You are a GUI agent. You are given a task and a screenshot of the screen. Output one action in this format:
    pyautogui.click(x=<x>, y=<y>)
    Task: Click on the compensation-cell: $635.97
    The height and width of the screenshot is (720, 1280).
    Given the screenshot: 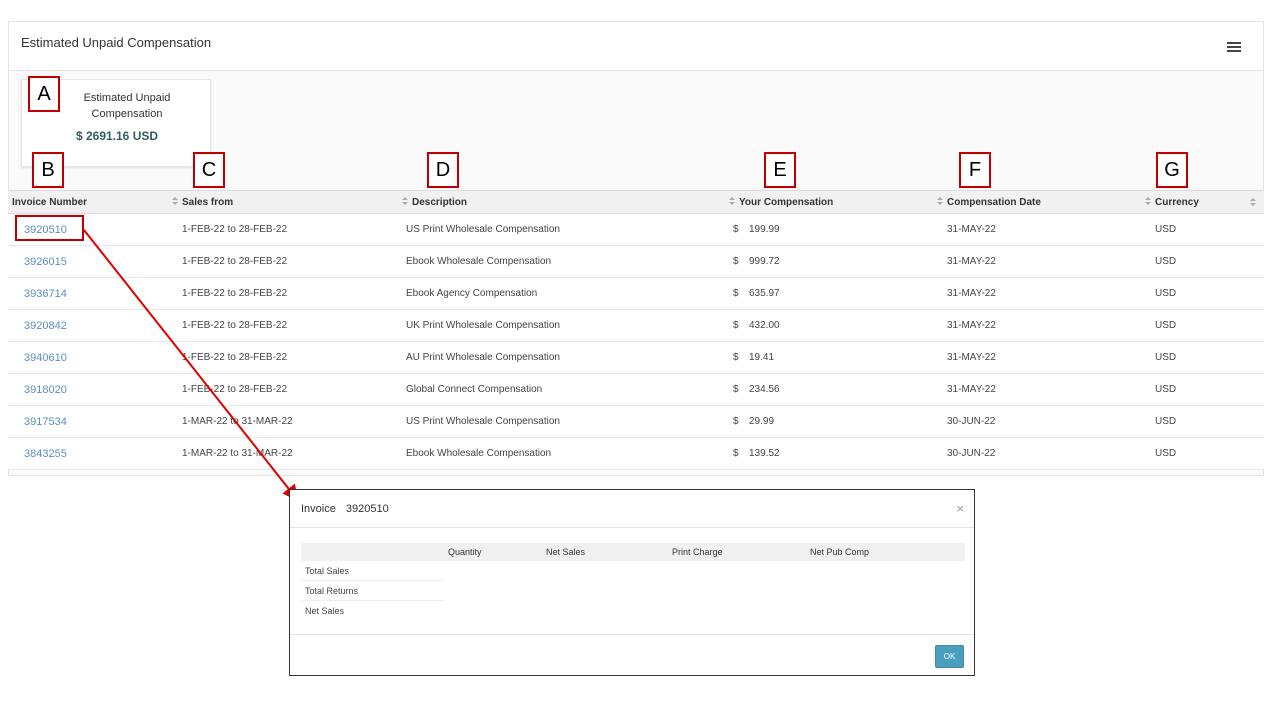 What is the action you would take?
    pyautogui.click(x=829, y=293)
    